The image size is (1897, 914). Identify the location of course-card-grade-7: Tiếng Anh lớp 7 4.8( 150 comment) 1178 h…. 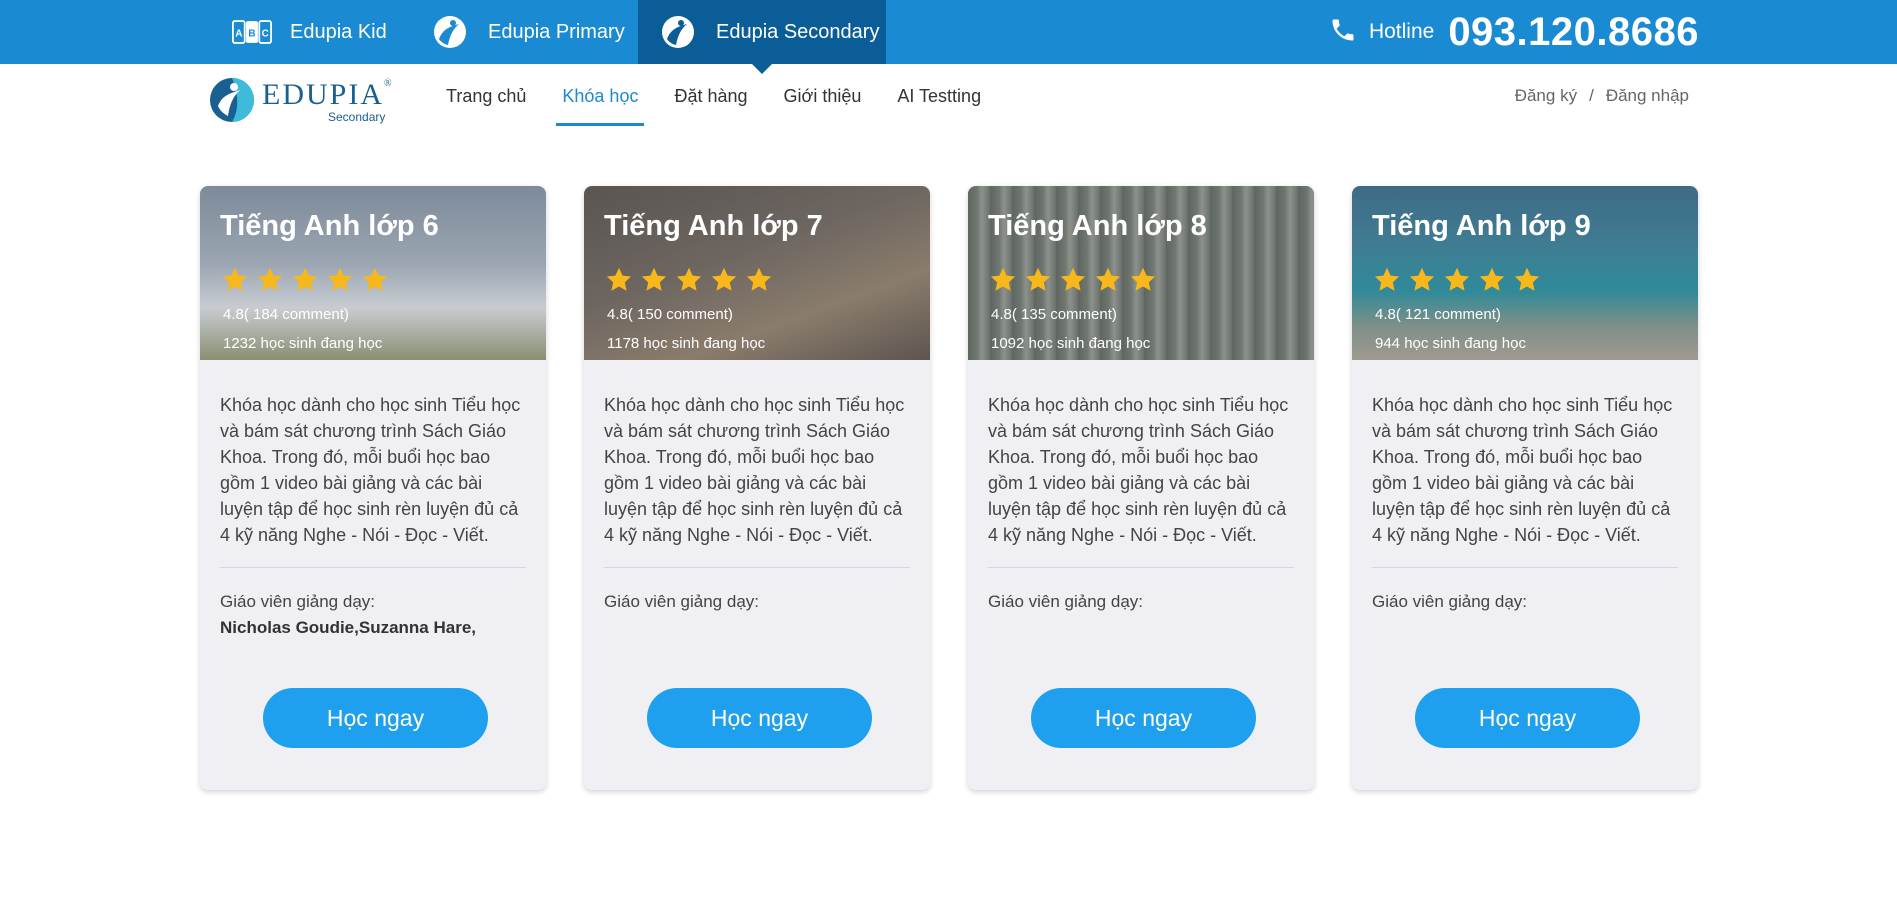
(757, 488).